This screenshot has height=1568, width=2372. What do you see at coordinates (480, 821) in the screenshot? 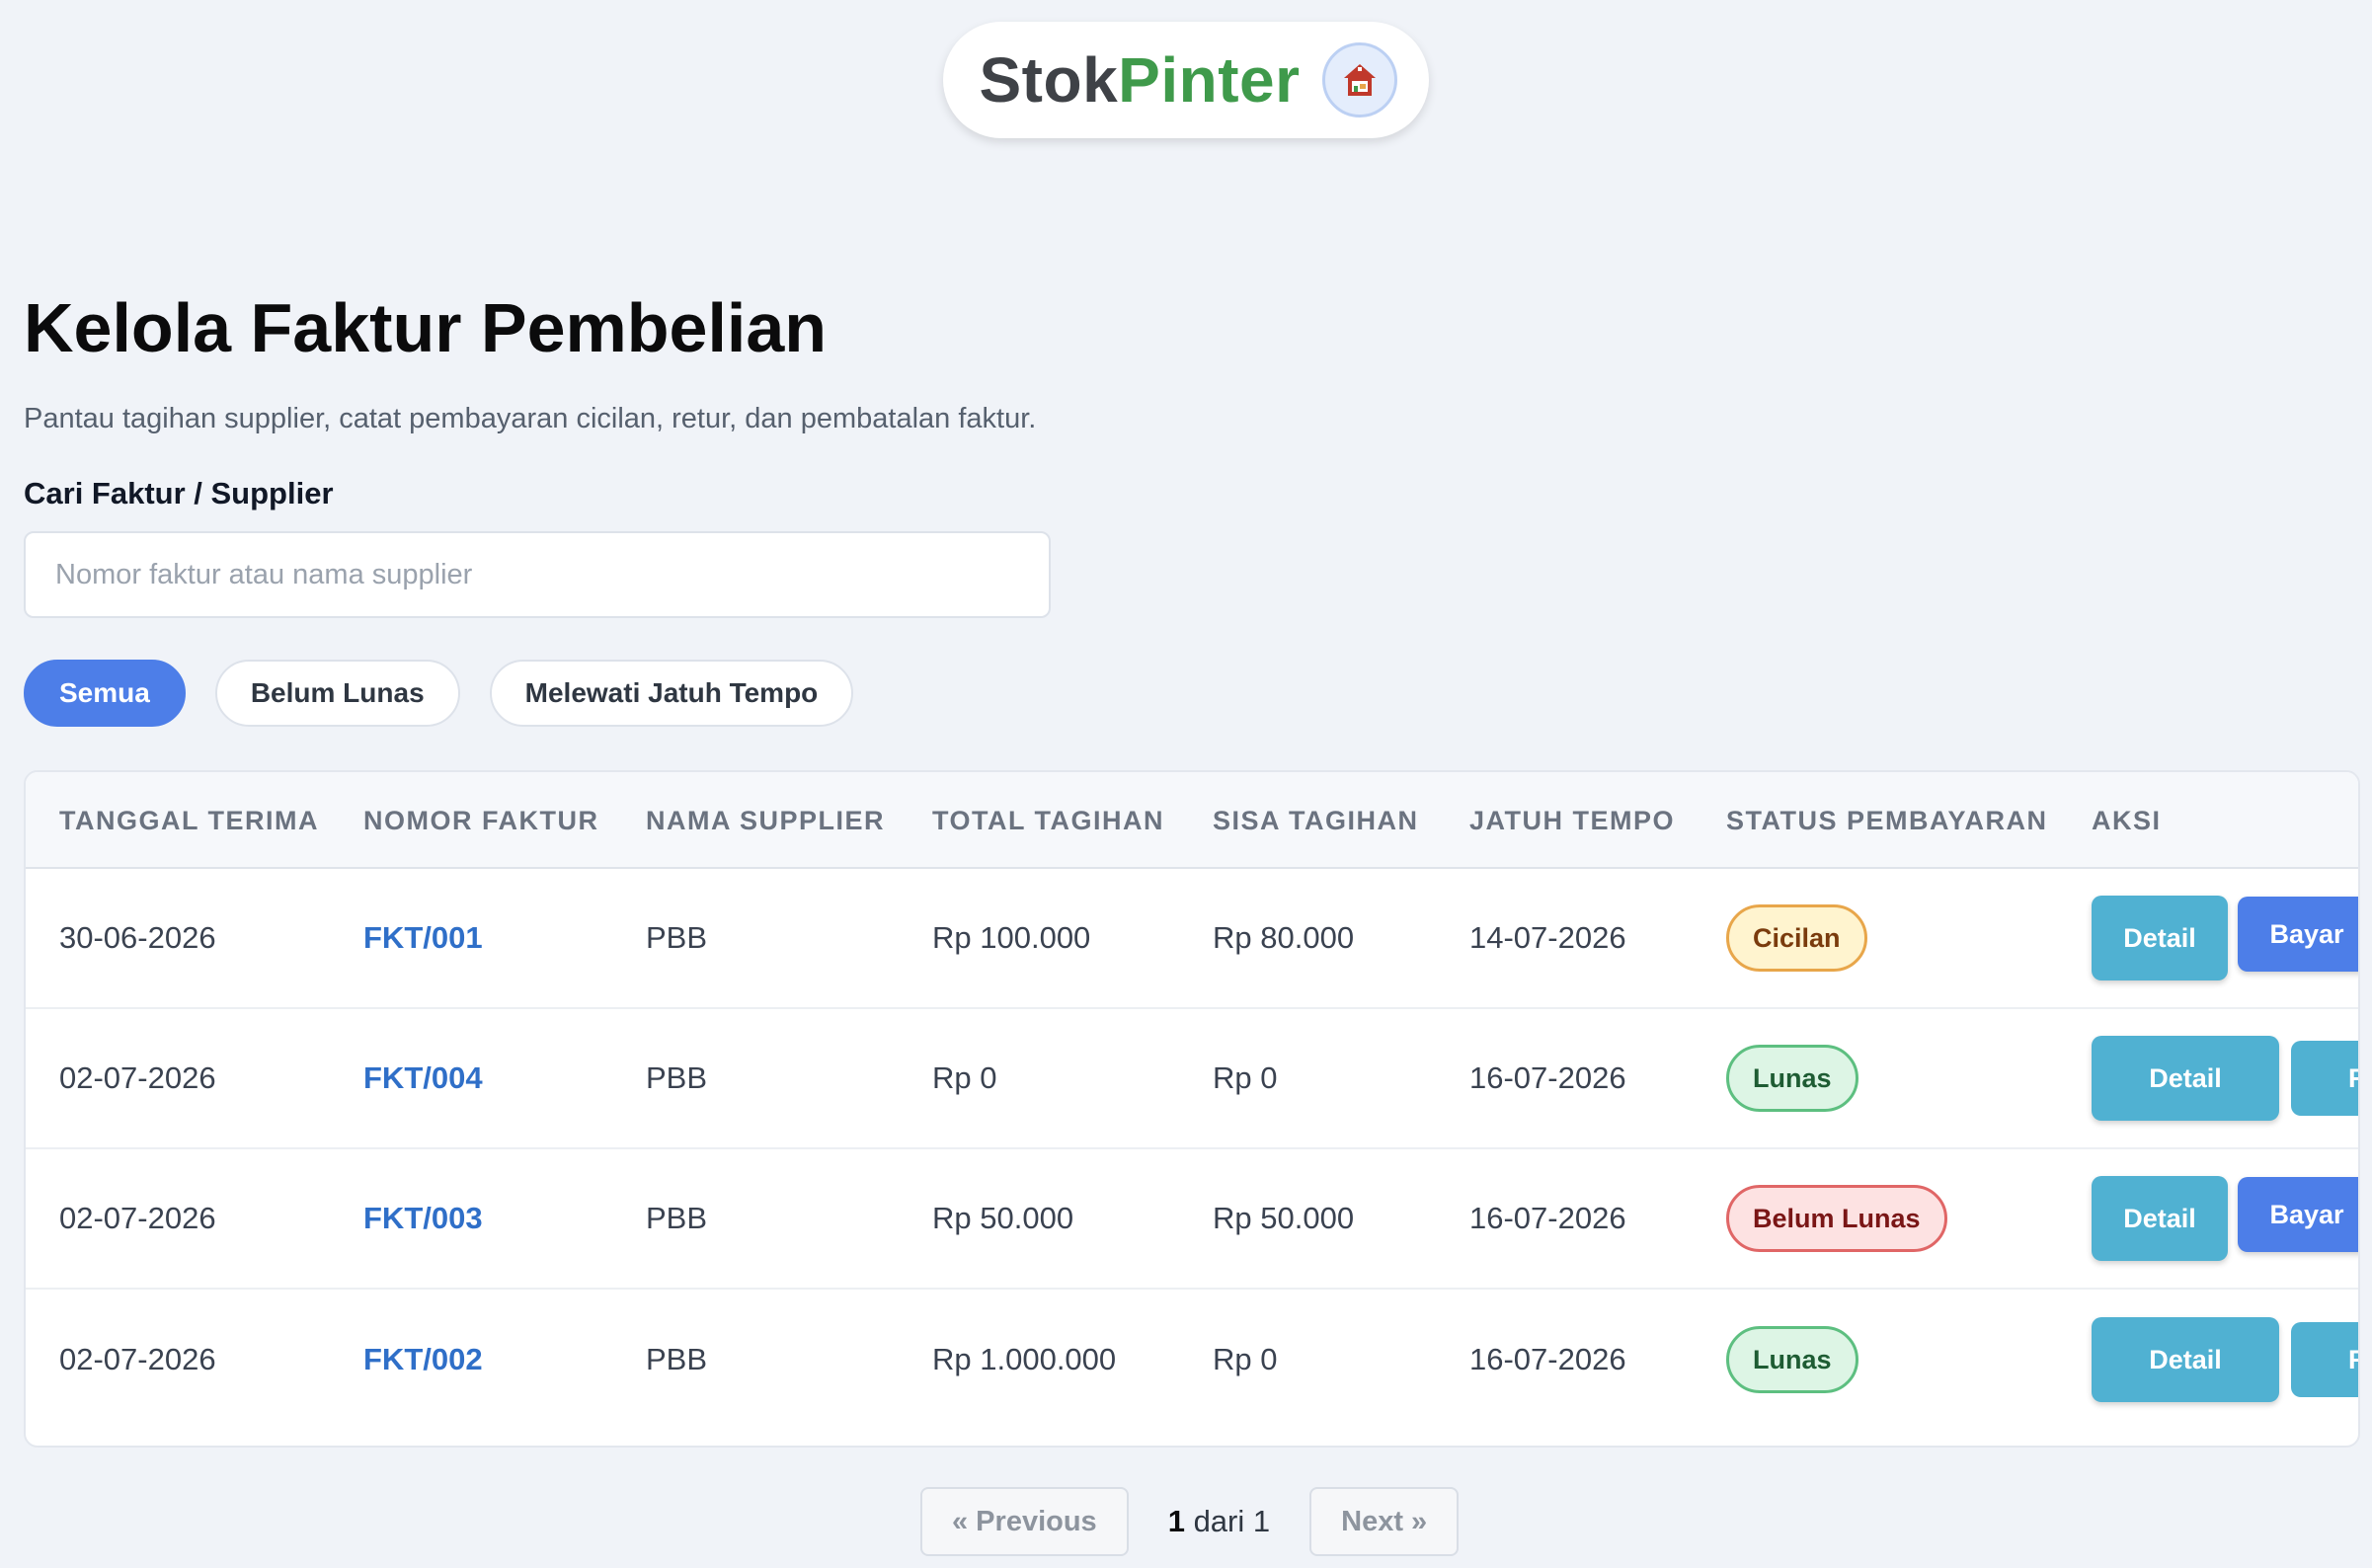
I see `column-header-nomor: NOMOR FAKTUR` at bounding box center [480, 821].